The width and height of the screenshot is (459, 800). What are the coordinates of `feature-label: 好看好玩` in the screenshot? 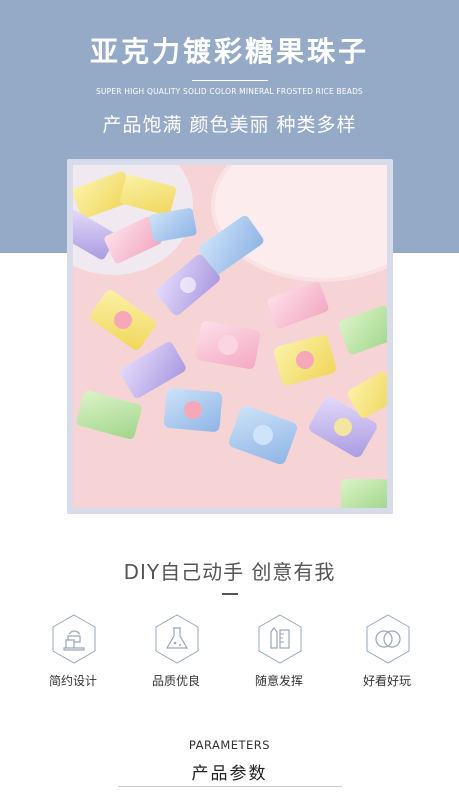 It's located at (386, 681).